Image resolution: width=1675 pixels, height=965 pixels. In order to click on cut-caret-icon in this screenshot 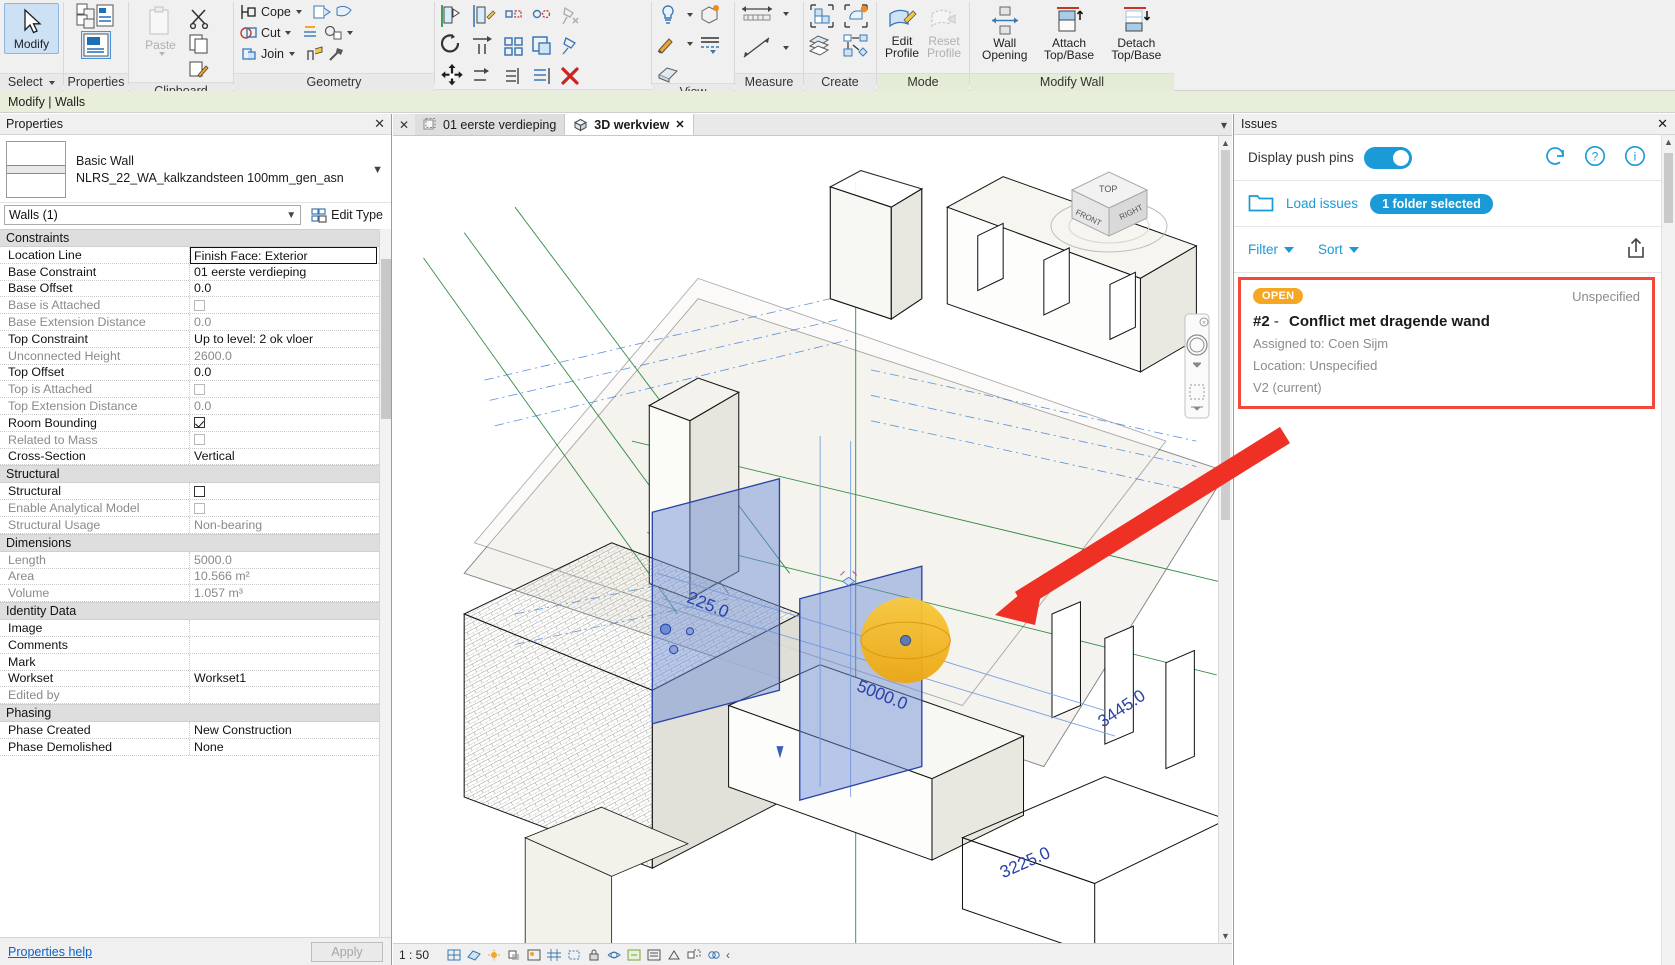, I will do `click(288, 33)`.